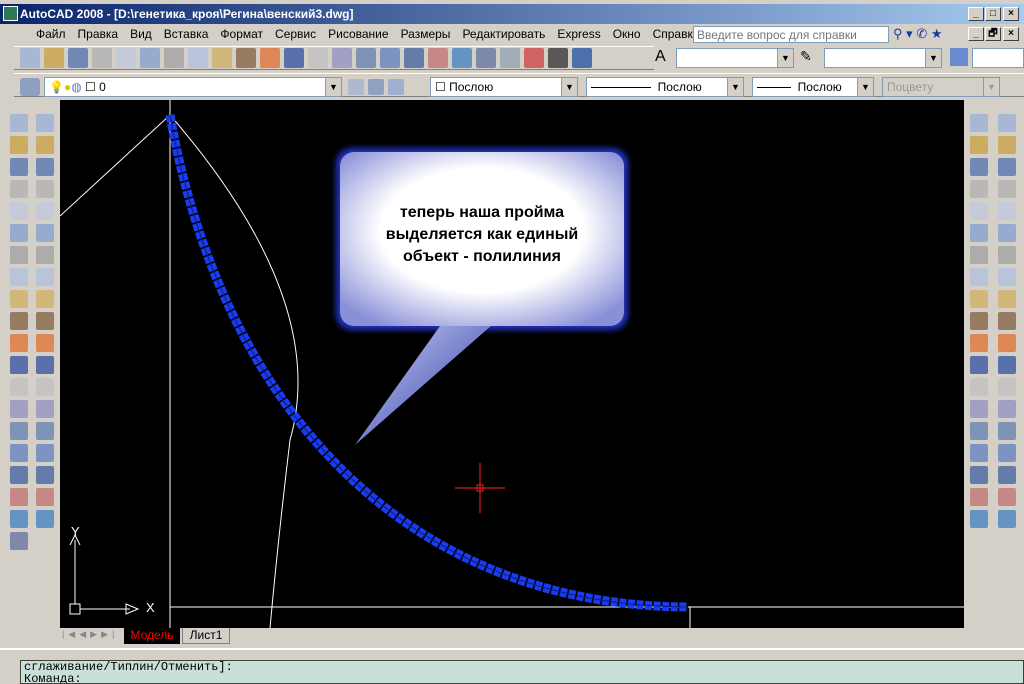  I want to click on pline-join-icon, so click(19, 519).